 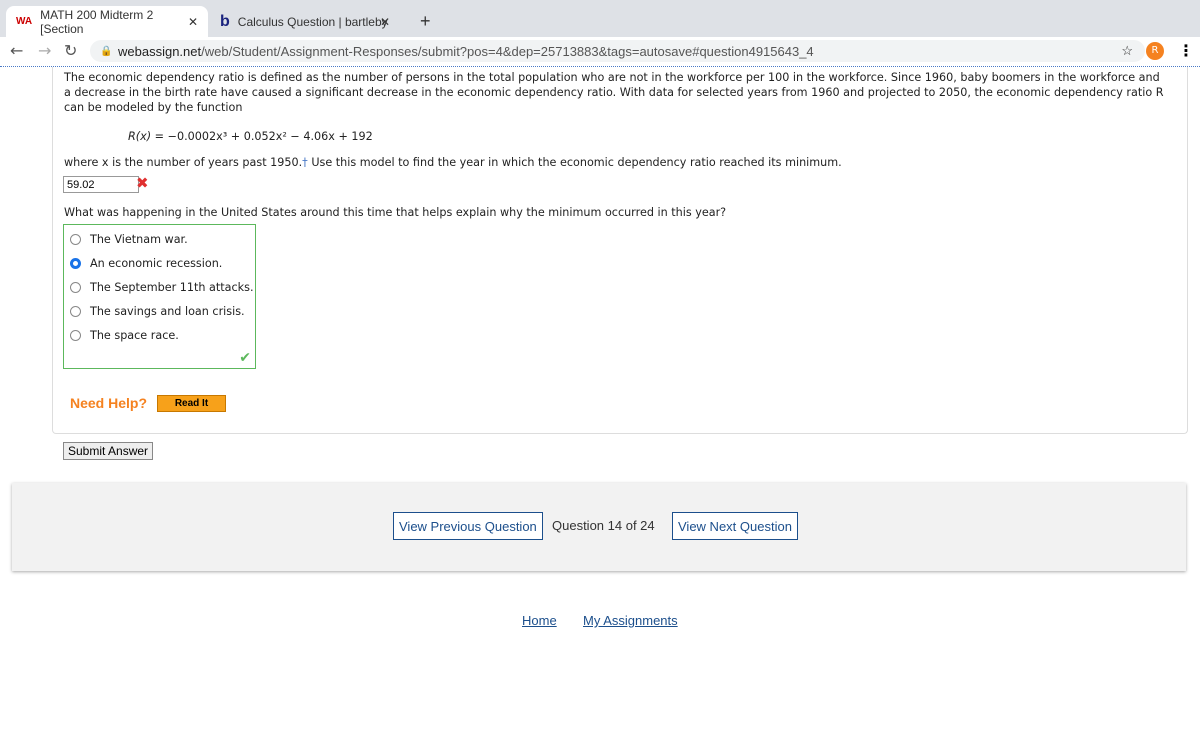 I want to click on url-host: webassign.net, so click(x=160, y=51).